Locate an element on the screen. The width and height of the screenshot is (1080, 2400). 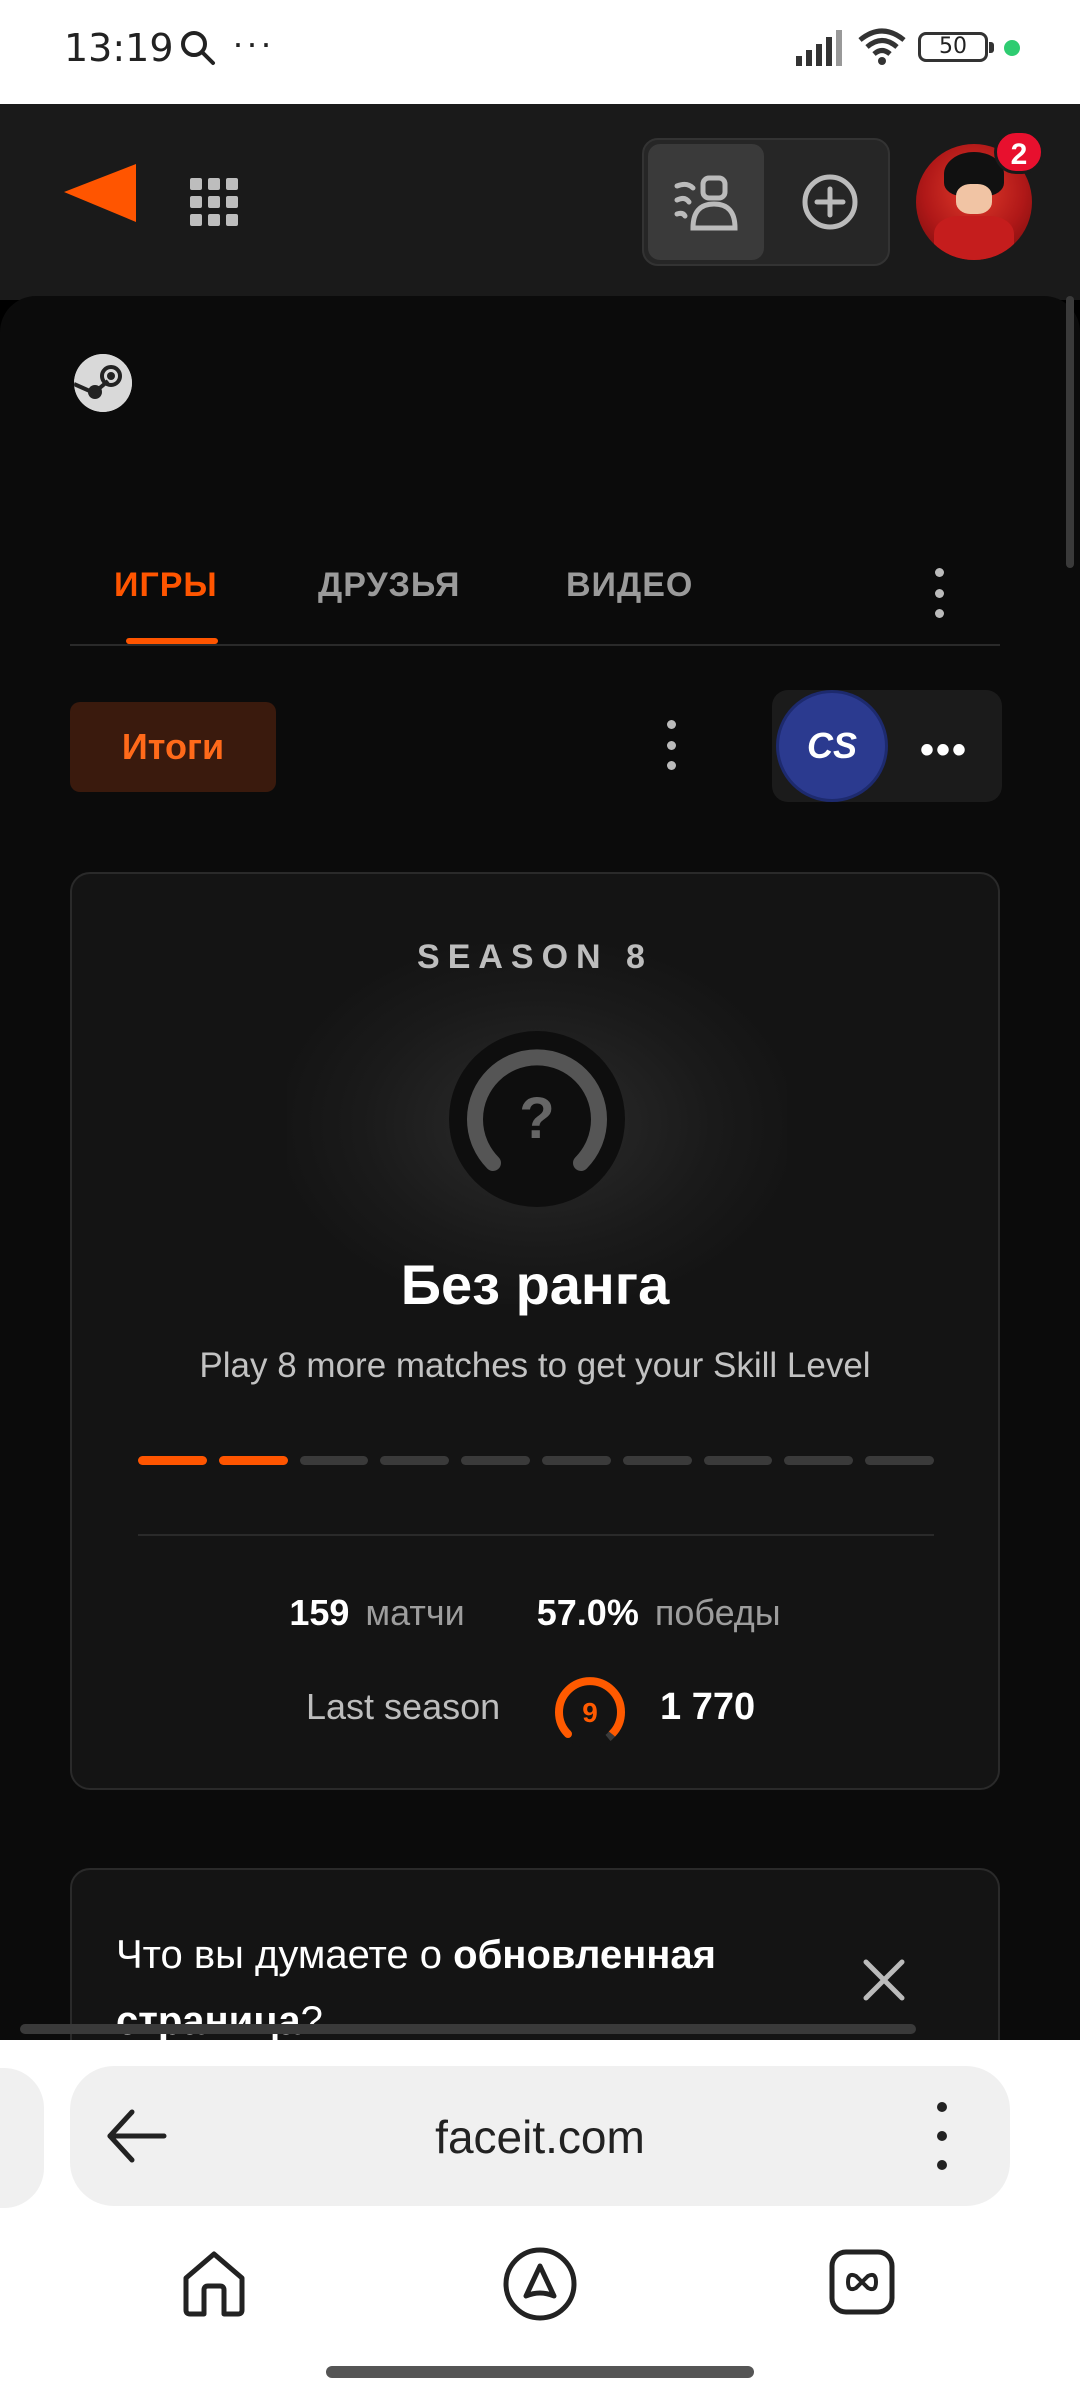
active-tab-indicator is located at coordinates (172, 641).